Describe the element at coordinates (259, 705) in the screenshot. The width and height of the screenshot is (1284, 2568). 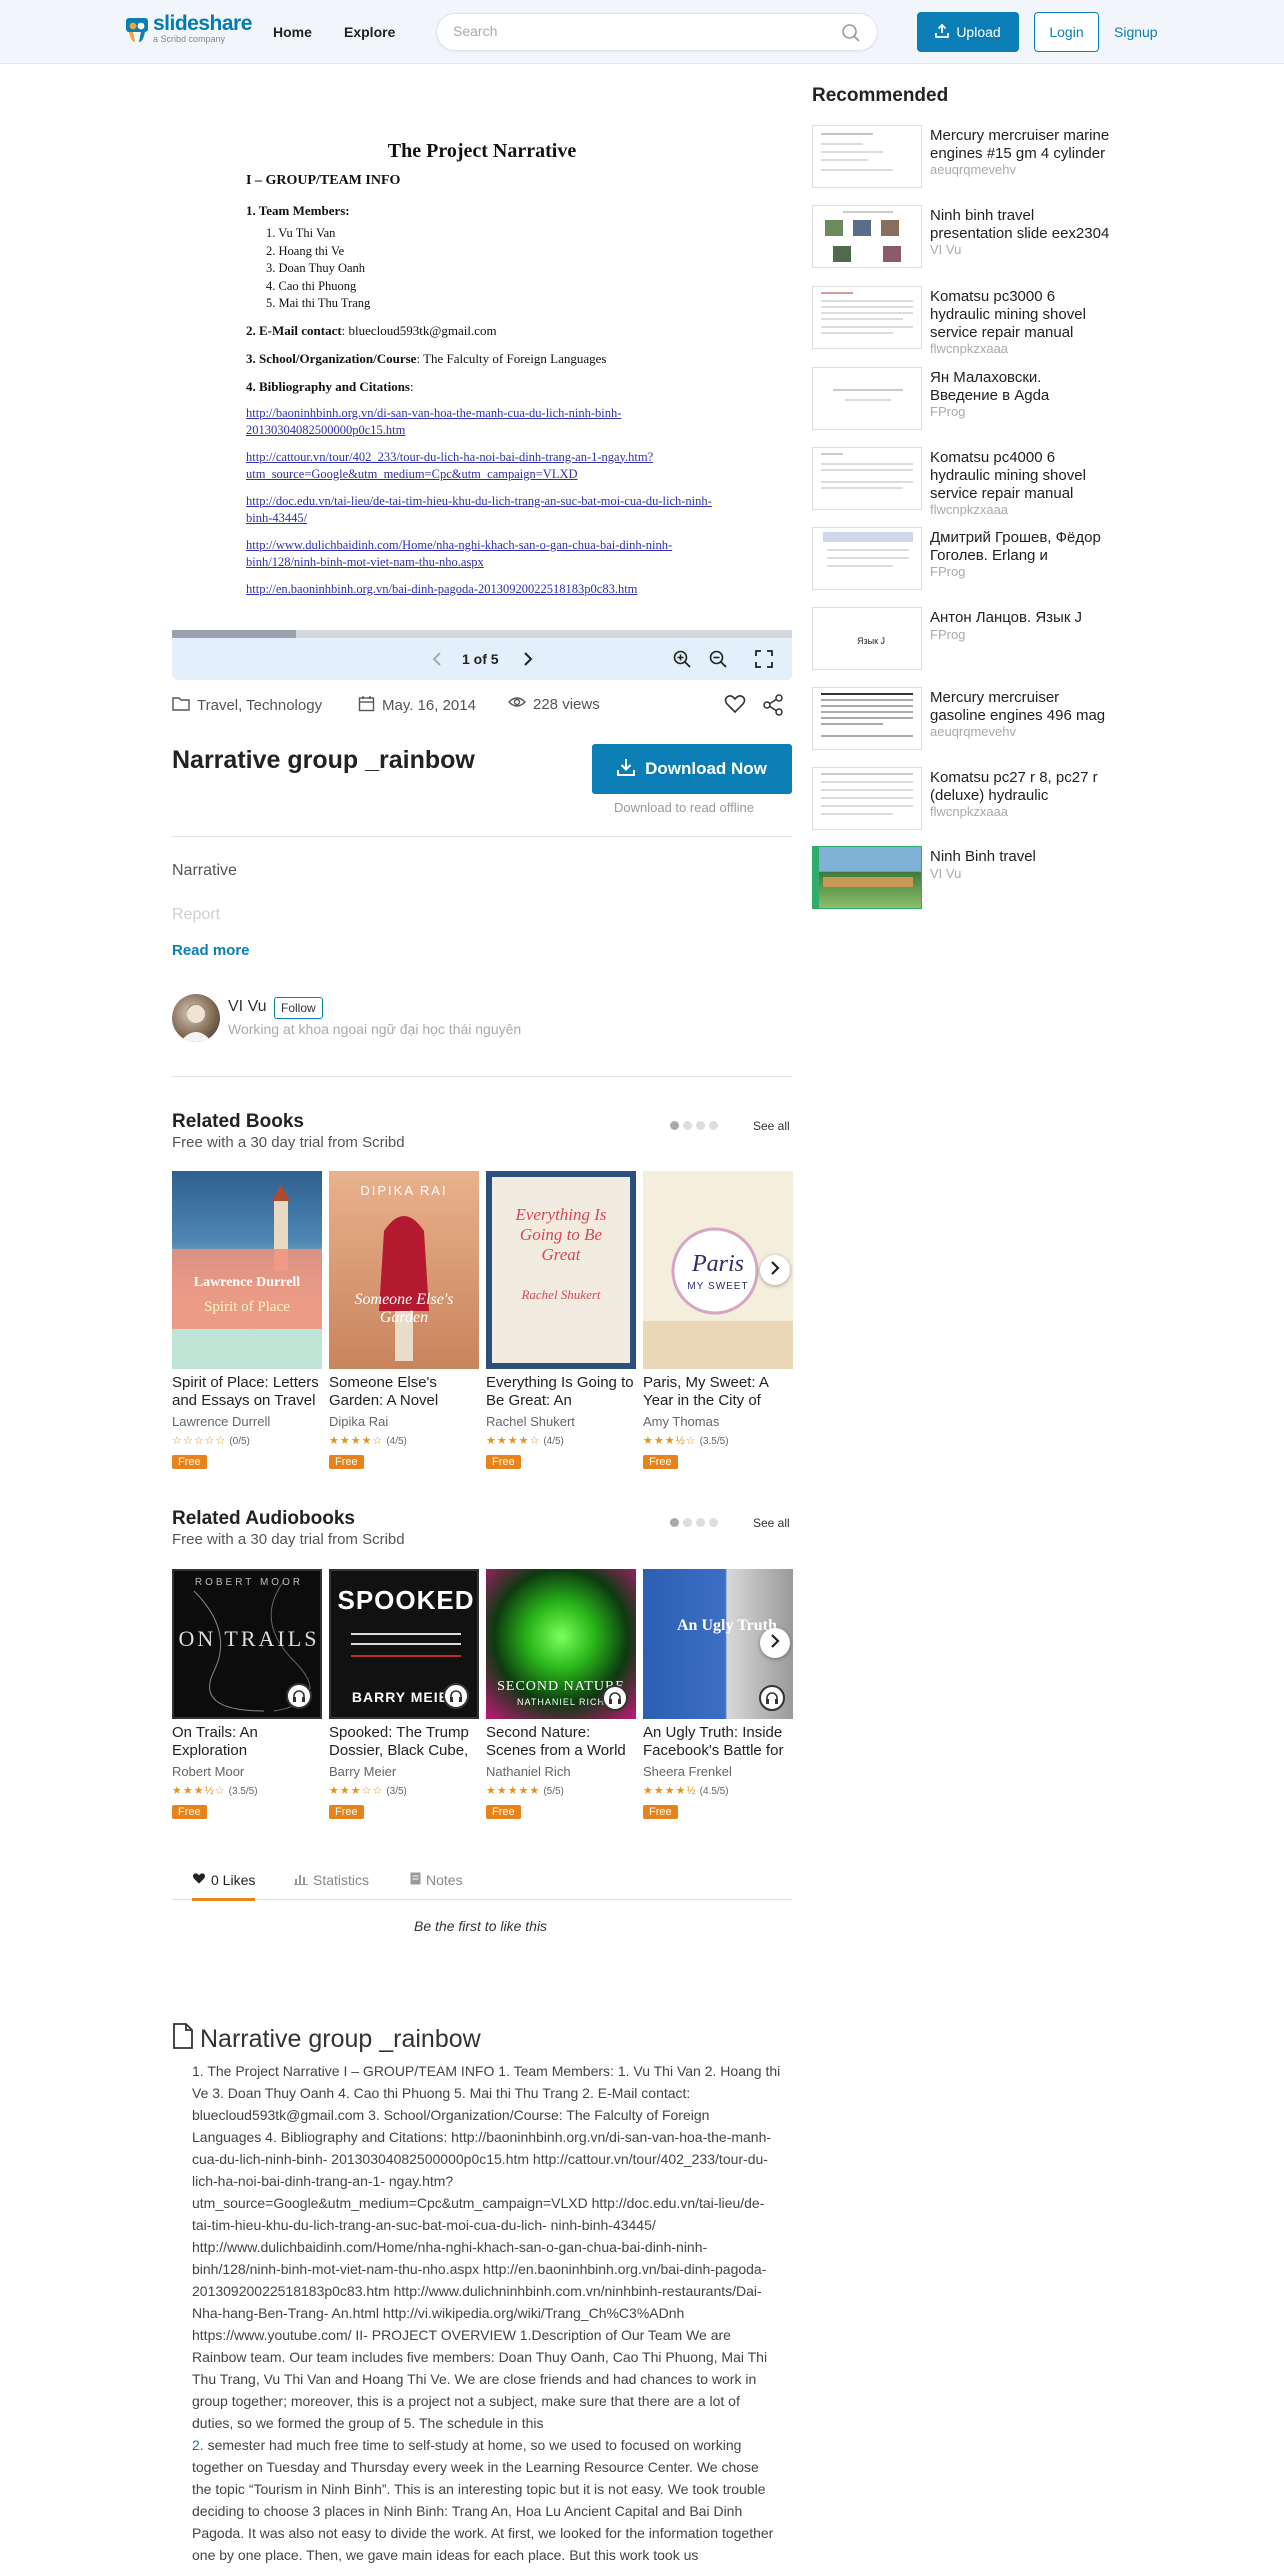
I see `categories-text: Travel, Technology` at that location.